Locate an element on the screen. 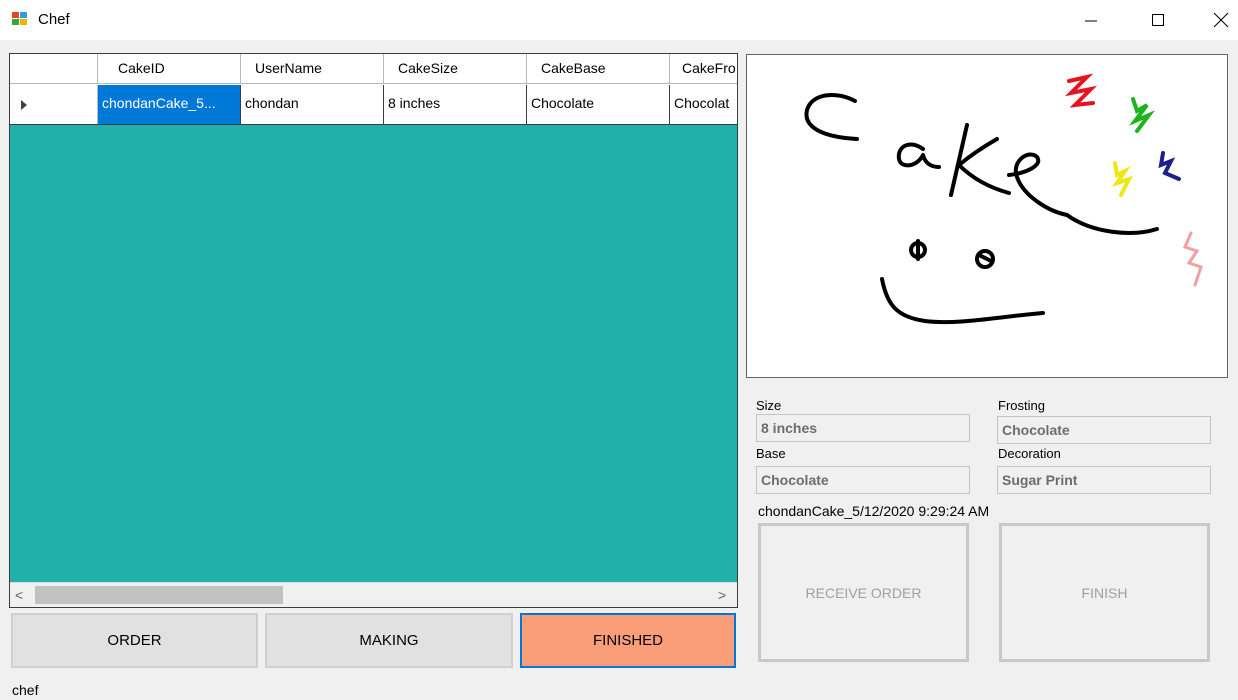 Image resolution: width=1238 pixels, height=700 pixels. decoration-label: Decoration is located at coordinates (1029, 453).